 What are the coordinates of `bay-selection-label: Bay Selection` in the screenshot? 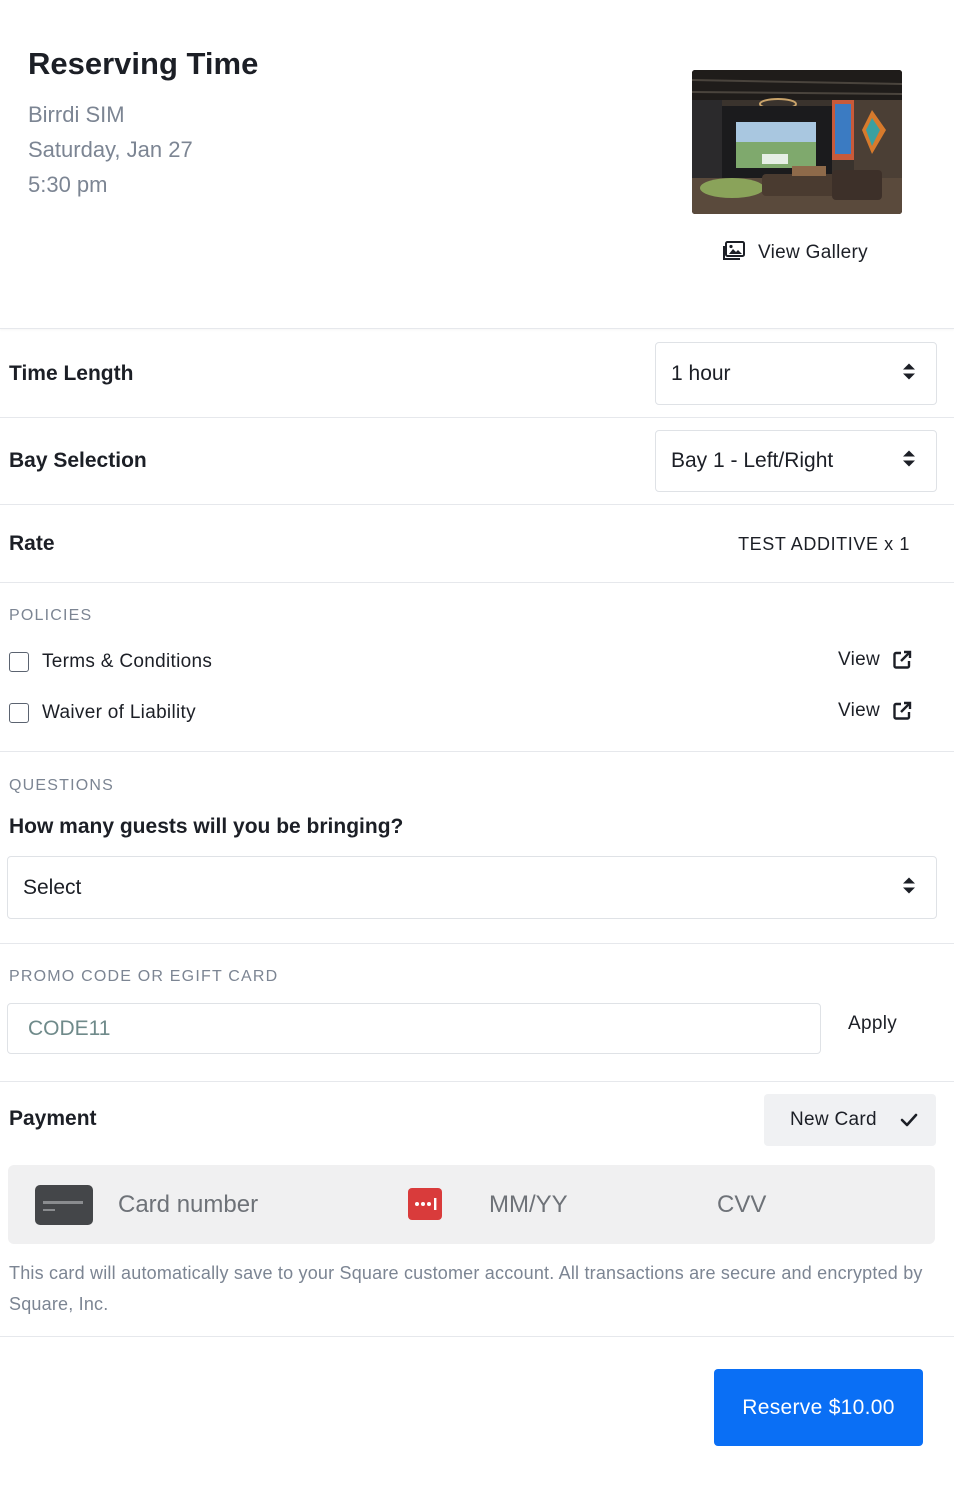 It's located at (78, 460).